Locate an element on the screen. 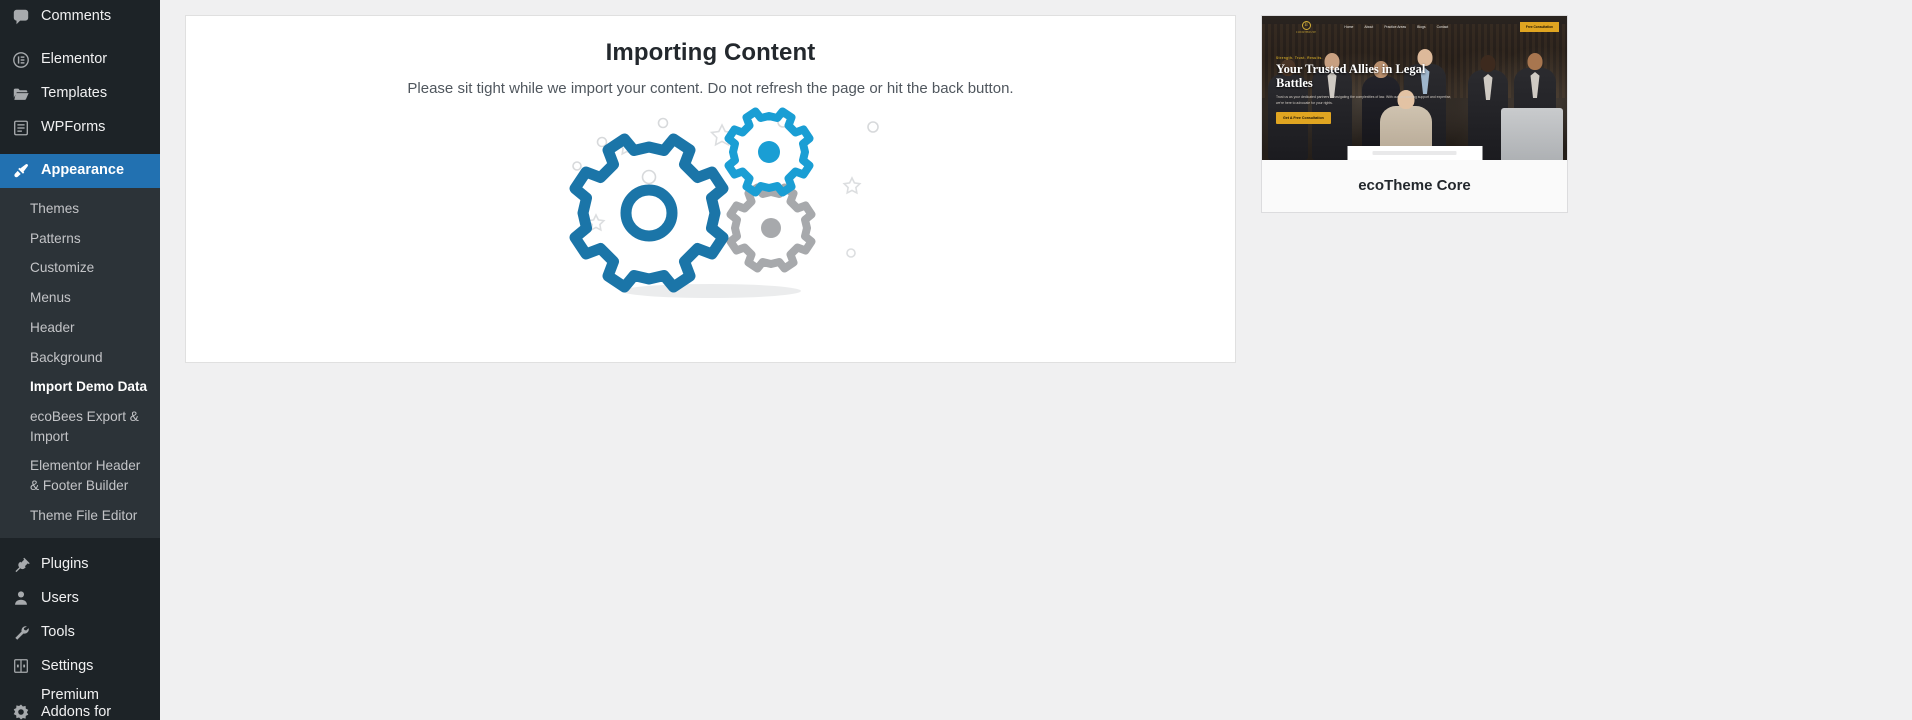 Image resolution: width=1912 pixels, height=720 pixels. wrench-icon is located at coordinates (21, 632).